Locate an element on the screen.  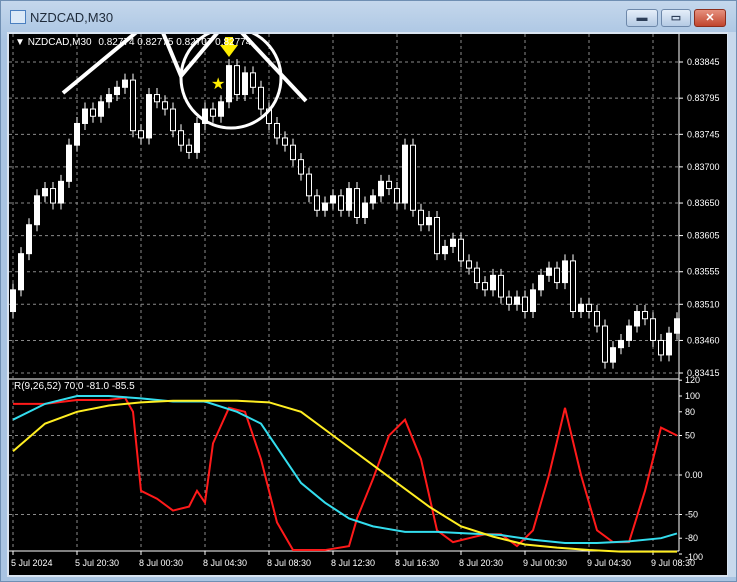
indicator-tick-label: 80 is located at coordinates (690, 412).